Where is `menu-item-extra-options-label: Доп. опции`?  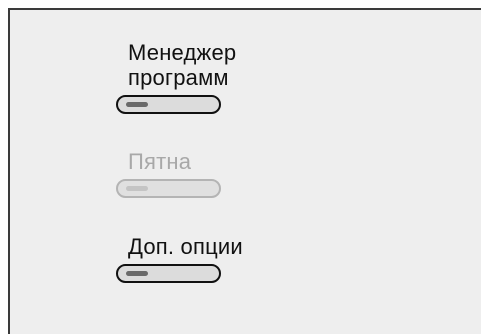
menu-item-extra-options-label: Доп. опции is located at coordinates (185, 246).